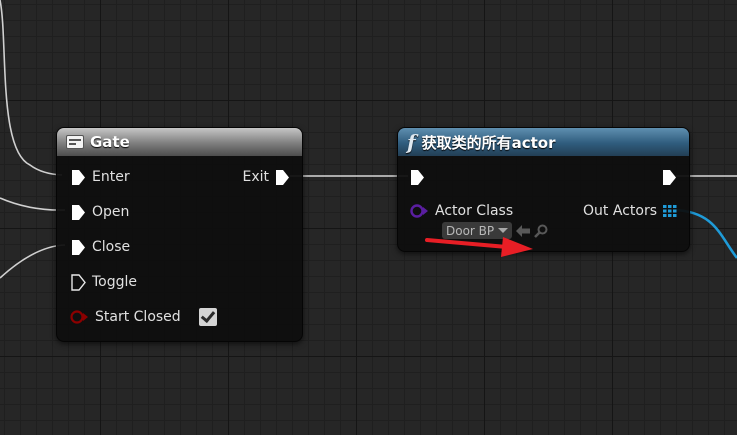 This screenshot has height=435, width=737. I want to click on gate-input-enter: Enter, so click(103, 177).